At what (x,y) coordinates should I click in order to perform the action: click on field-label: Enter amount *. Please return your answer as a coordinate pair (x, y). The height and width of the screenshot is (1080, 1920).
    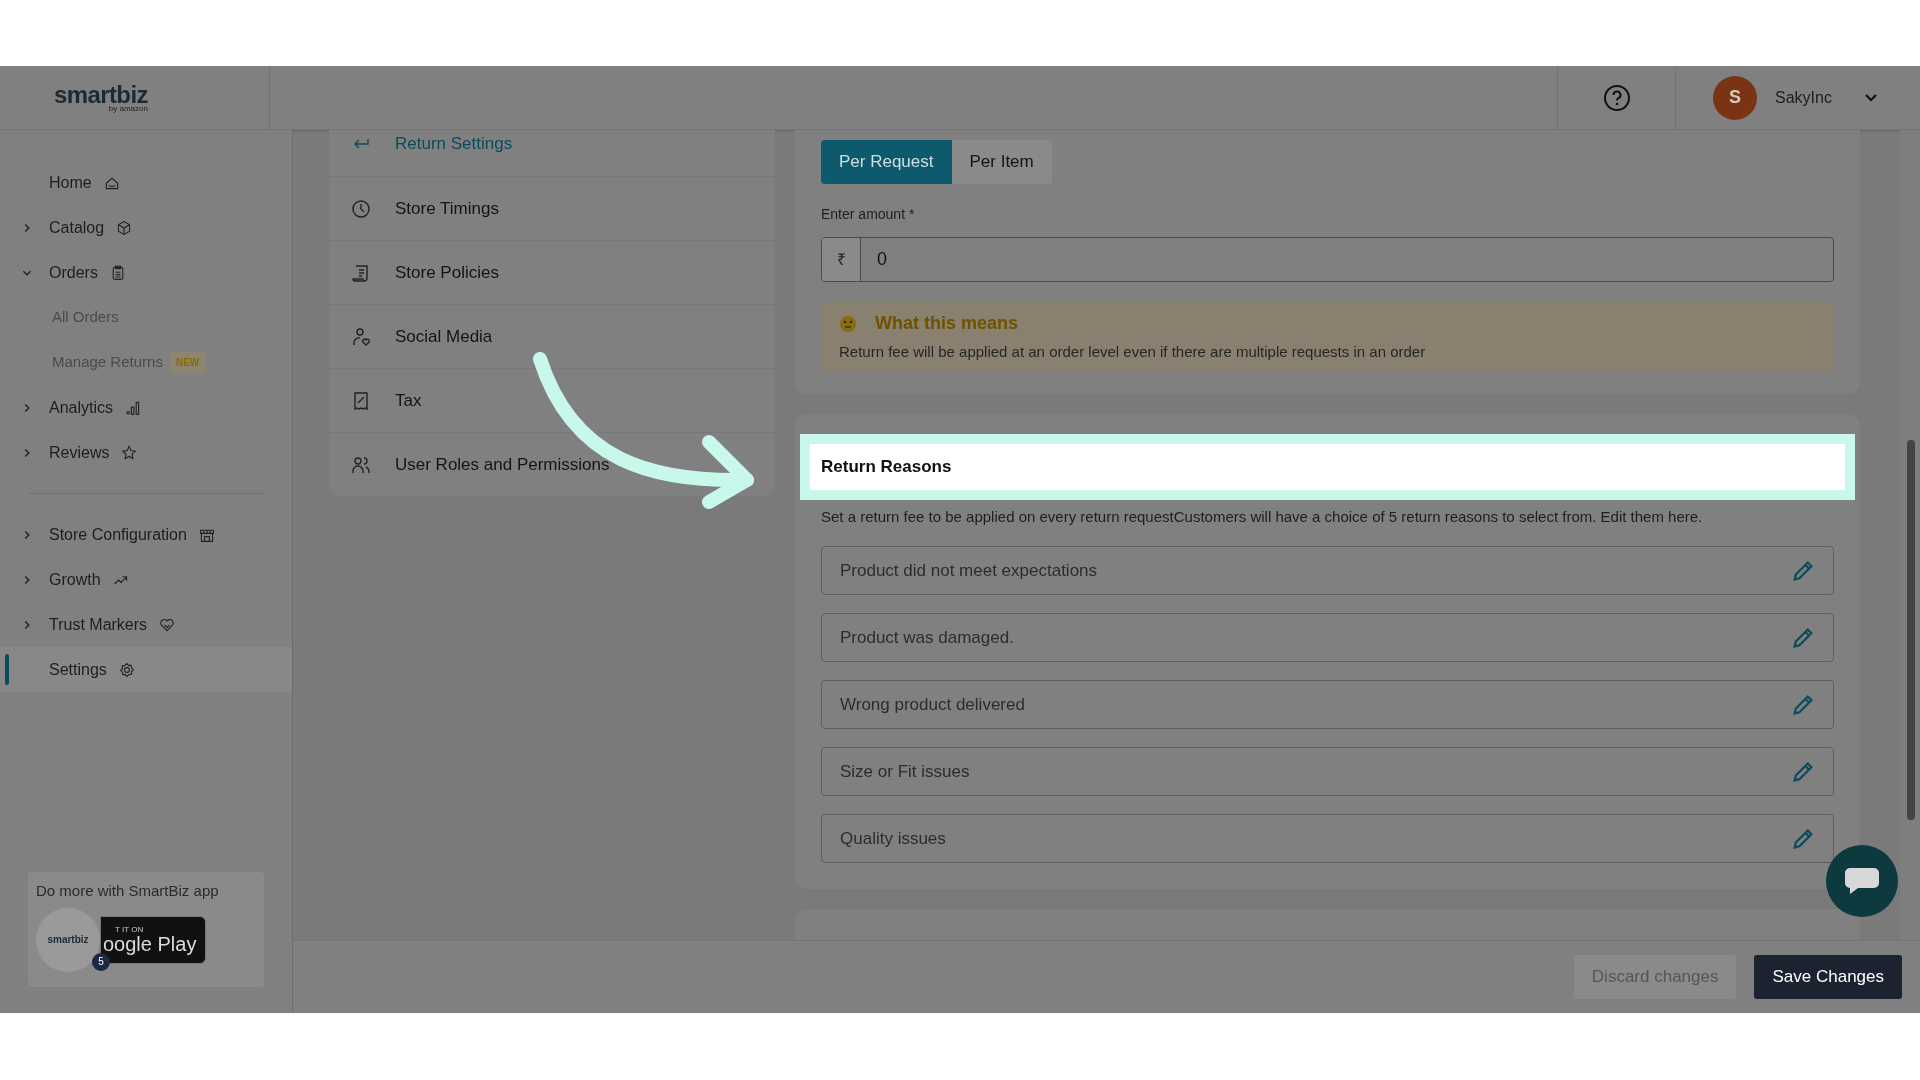
    Looking at the image, I should click on (868, 214).